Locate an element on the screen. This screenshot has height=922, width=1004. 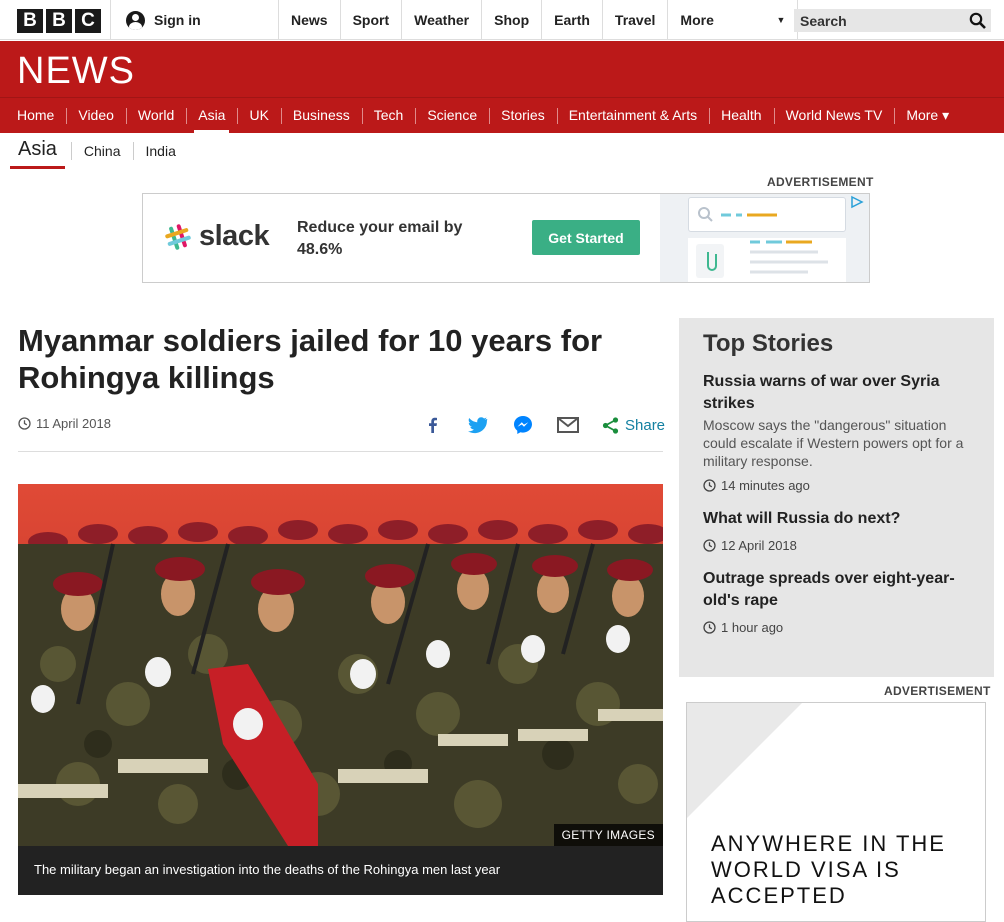
search-input: Search is located at coordinates (892, 20).